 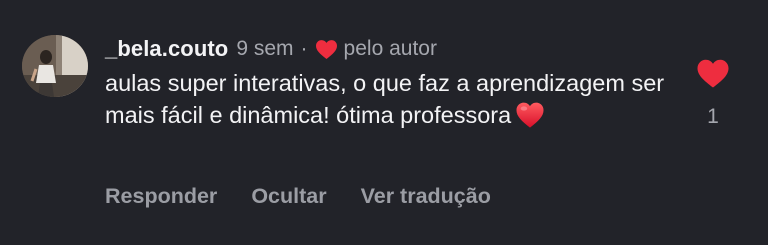 I want to click on username: _bela.couto, so click(x=166, y=49).